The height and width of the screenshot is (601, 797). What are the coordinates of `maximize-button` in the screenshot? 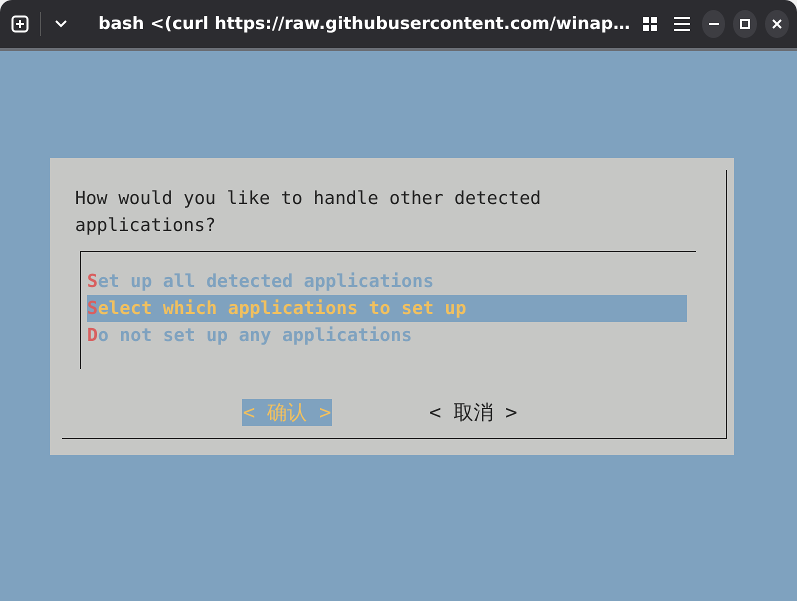 It's located at (745, 24).